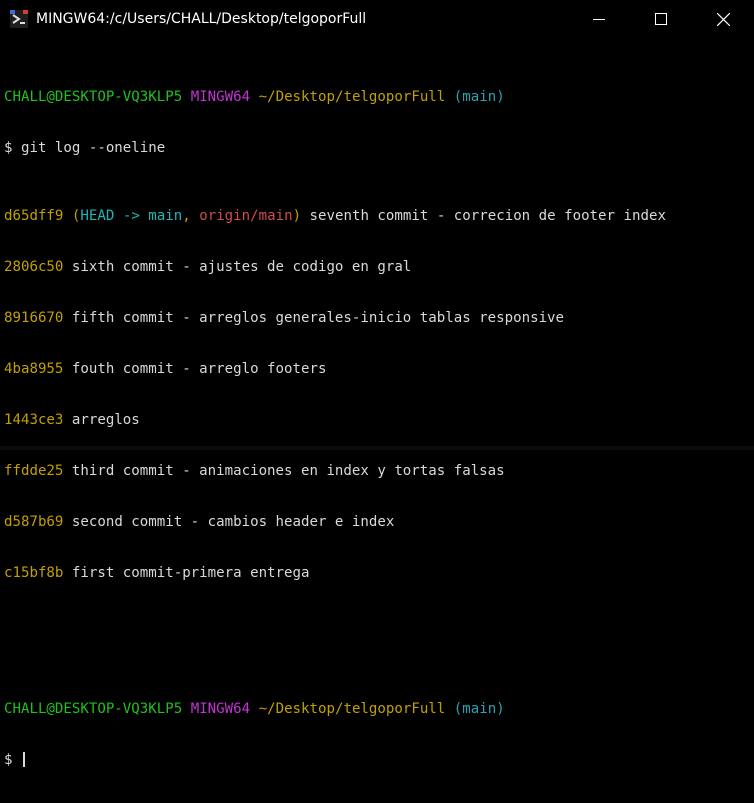 The width and height of the screenshot is (754, 803). I want to click on input-prompt: $, so click(12, 760).